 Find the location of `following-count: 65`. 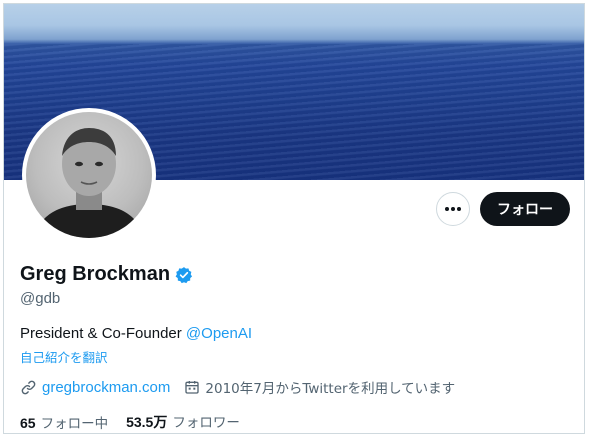

following-count: 65 is located at coordinates (28, 422).